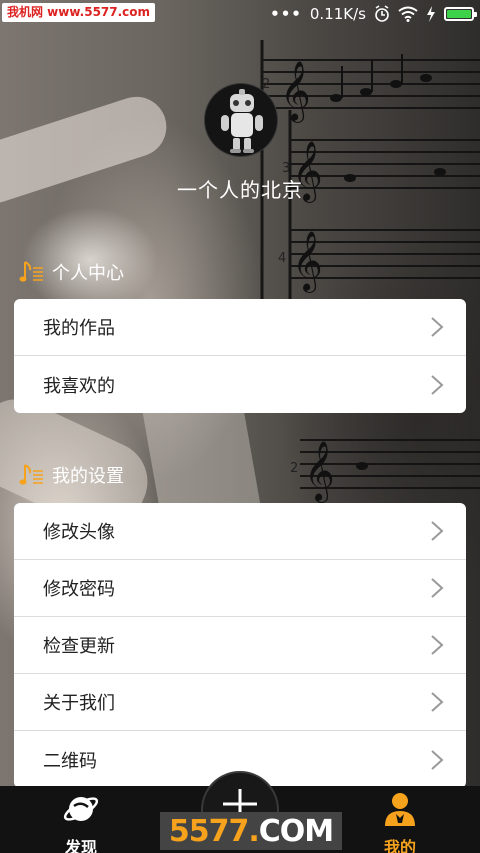 The height and width of the screenshot is (853, 480). I want to click on menu-item-change-avatar: 修改头像, so click(240, 531).